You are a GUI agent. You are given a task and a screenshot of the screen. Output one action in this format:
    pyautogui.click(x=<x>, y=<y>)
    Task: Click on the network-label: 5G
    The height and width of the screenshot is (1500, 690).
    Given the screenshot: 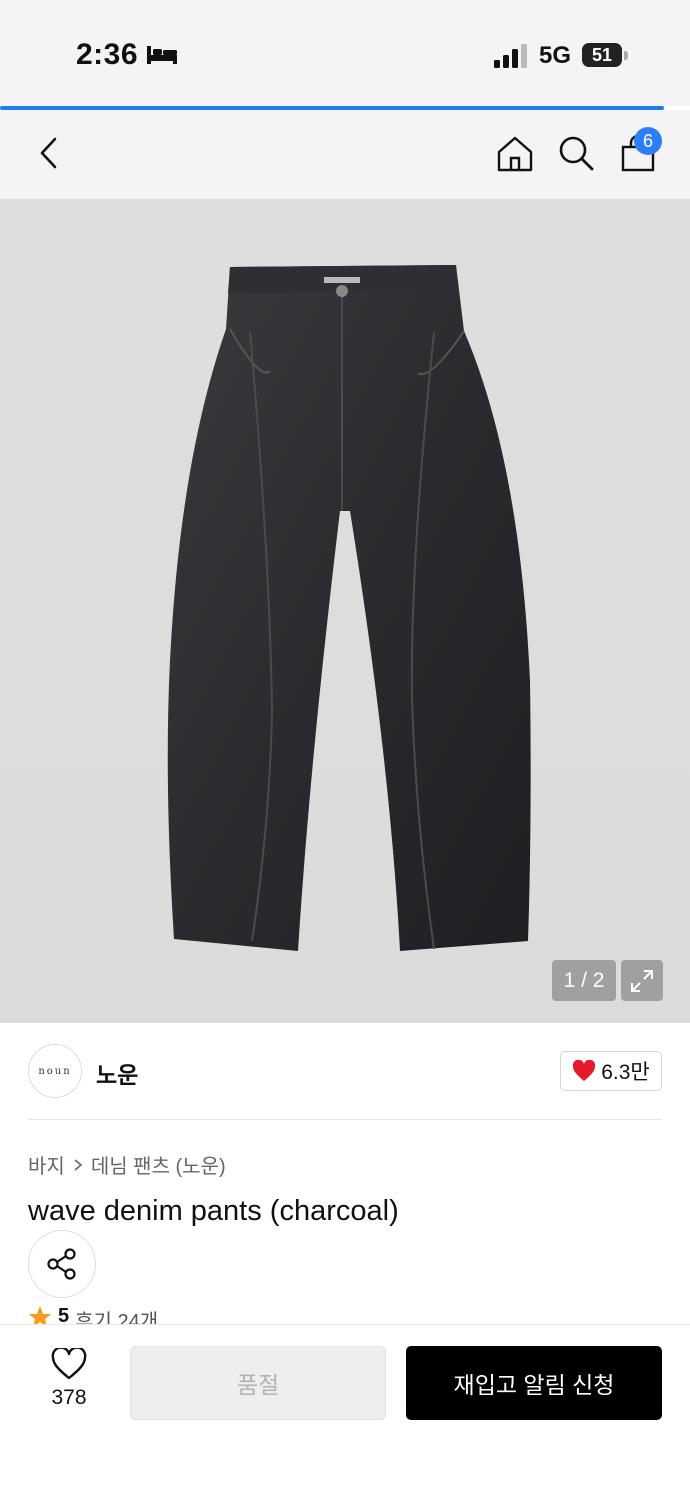 What is the action you would take?
    pyautogui.click(x=555, y=55)
    